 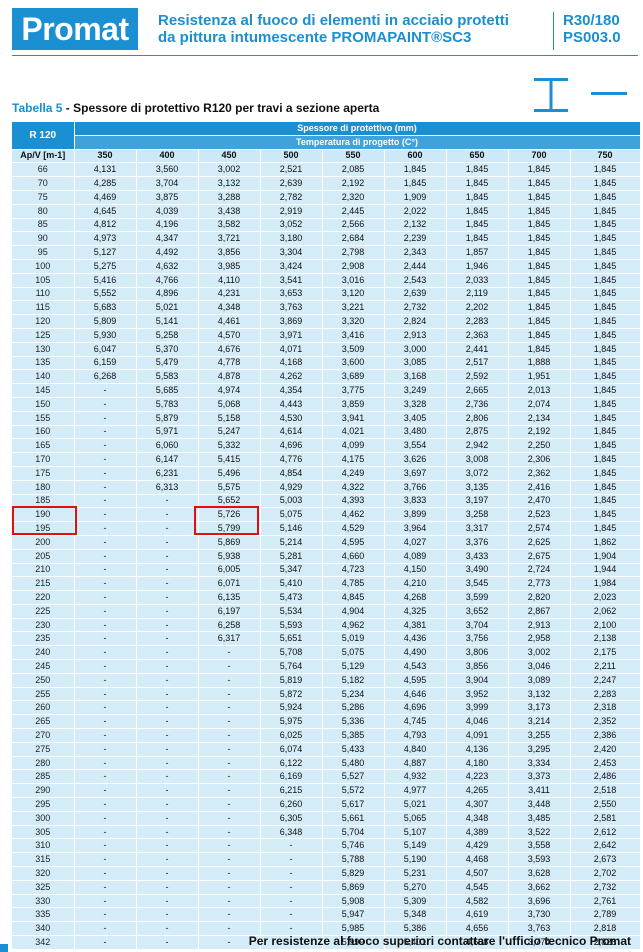 What do you see at coordinates (167, 308) in the screenshot?
I see `value-cell: 5,021` at bounding box center [167, 308].